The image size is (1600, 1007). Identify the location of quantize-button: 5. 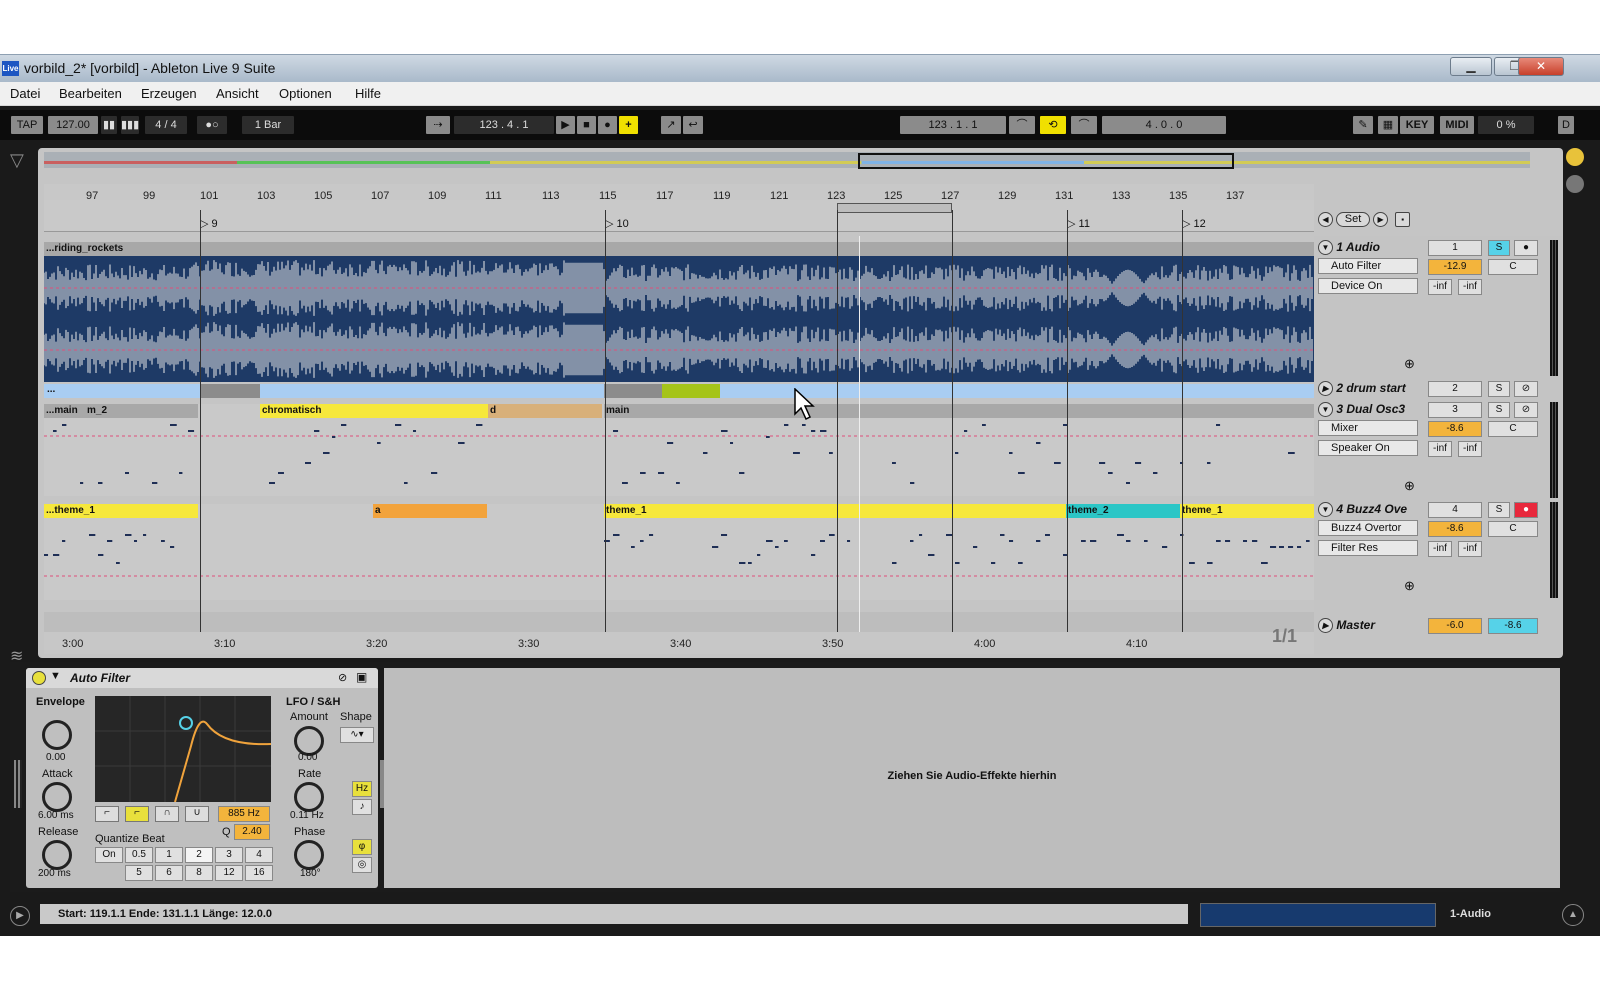
(139, 873).